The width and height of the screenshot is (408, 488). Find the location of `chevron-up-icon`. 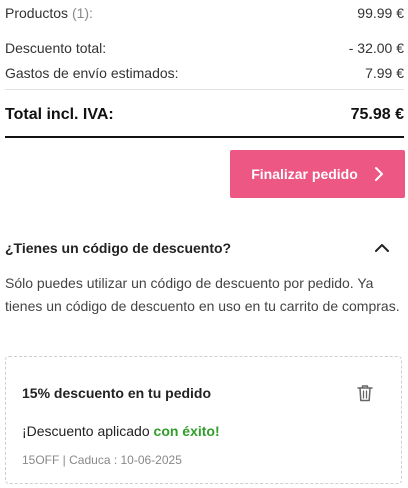

chevron-up-icon is located at coordinates (382, 248).